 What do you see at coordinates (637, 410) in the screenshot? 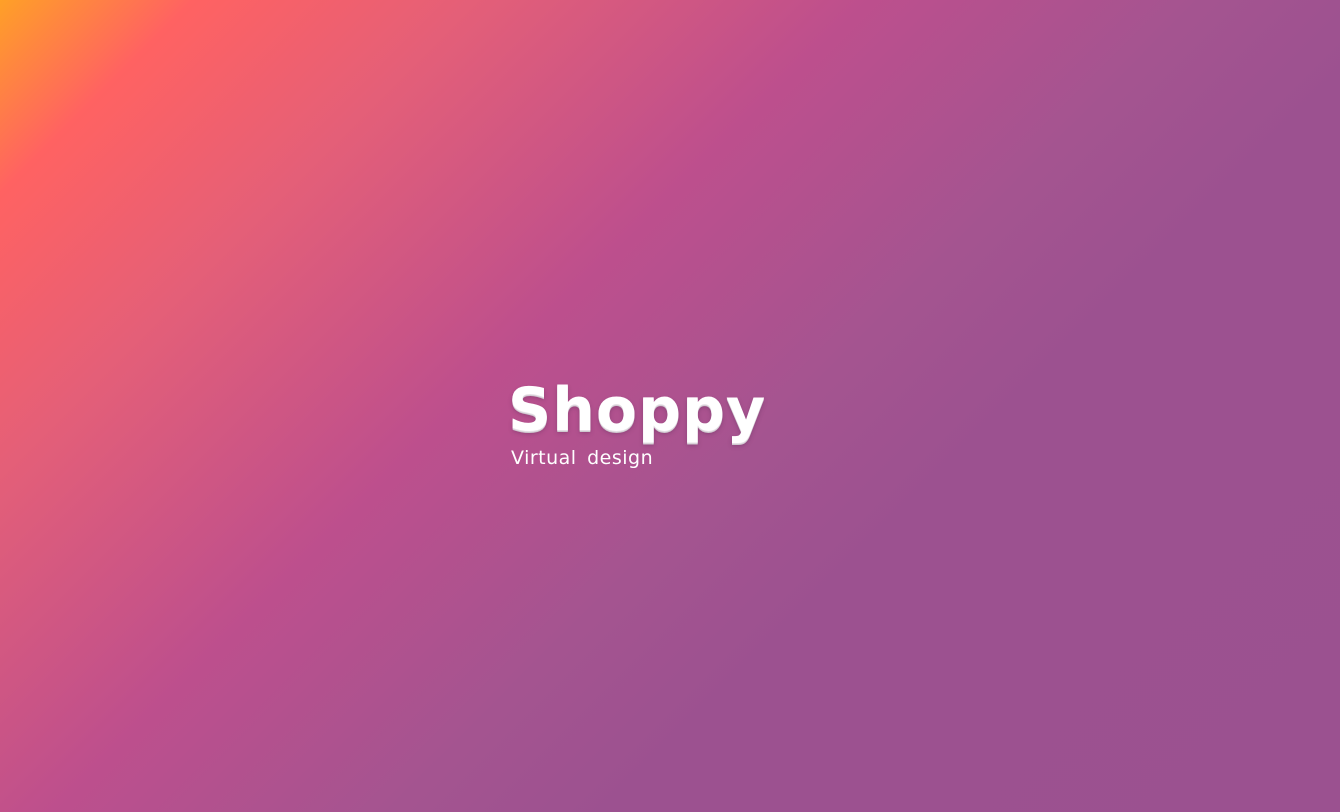
I see `brand-name: Shoppy` at bounding box center [637, 410].